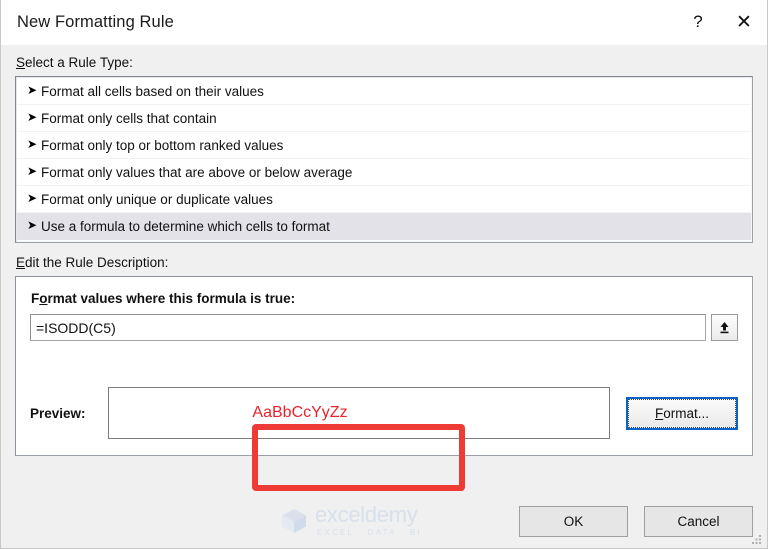 The width and height of the screenshot is (768, 549). What do you see at coordinates (573, 521) in the screenshot?
I see `ok-button: OK` at bounding box center [573, 521].